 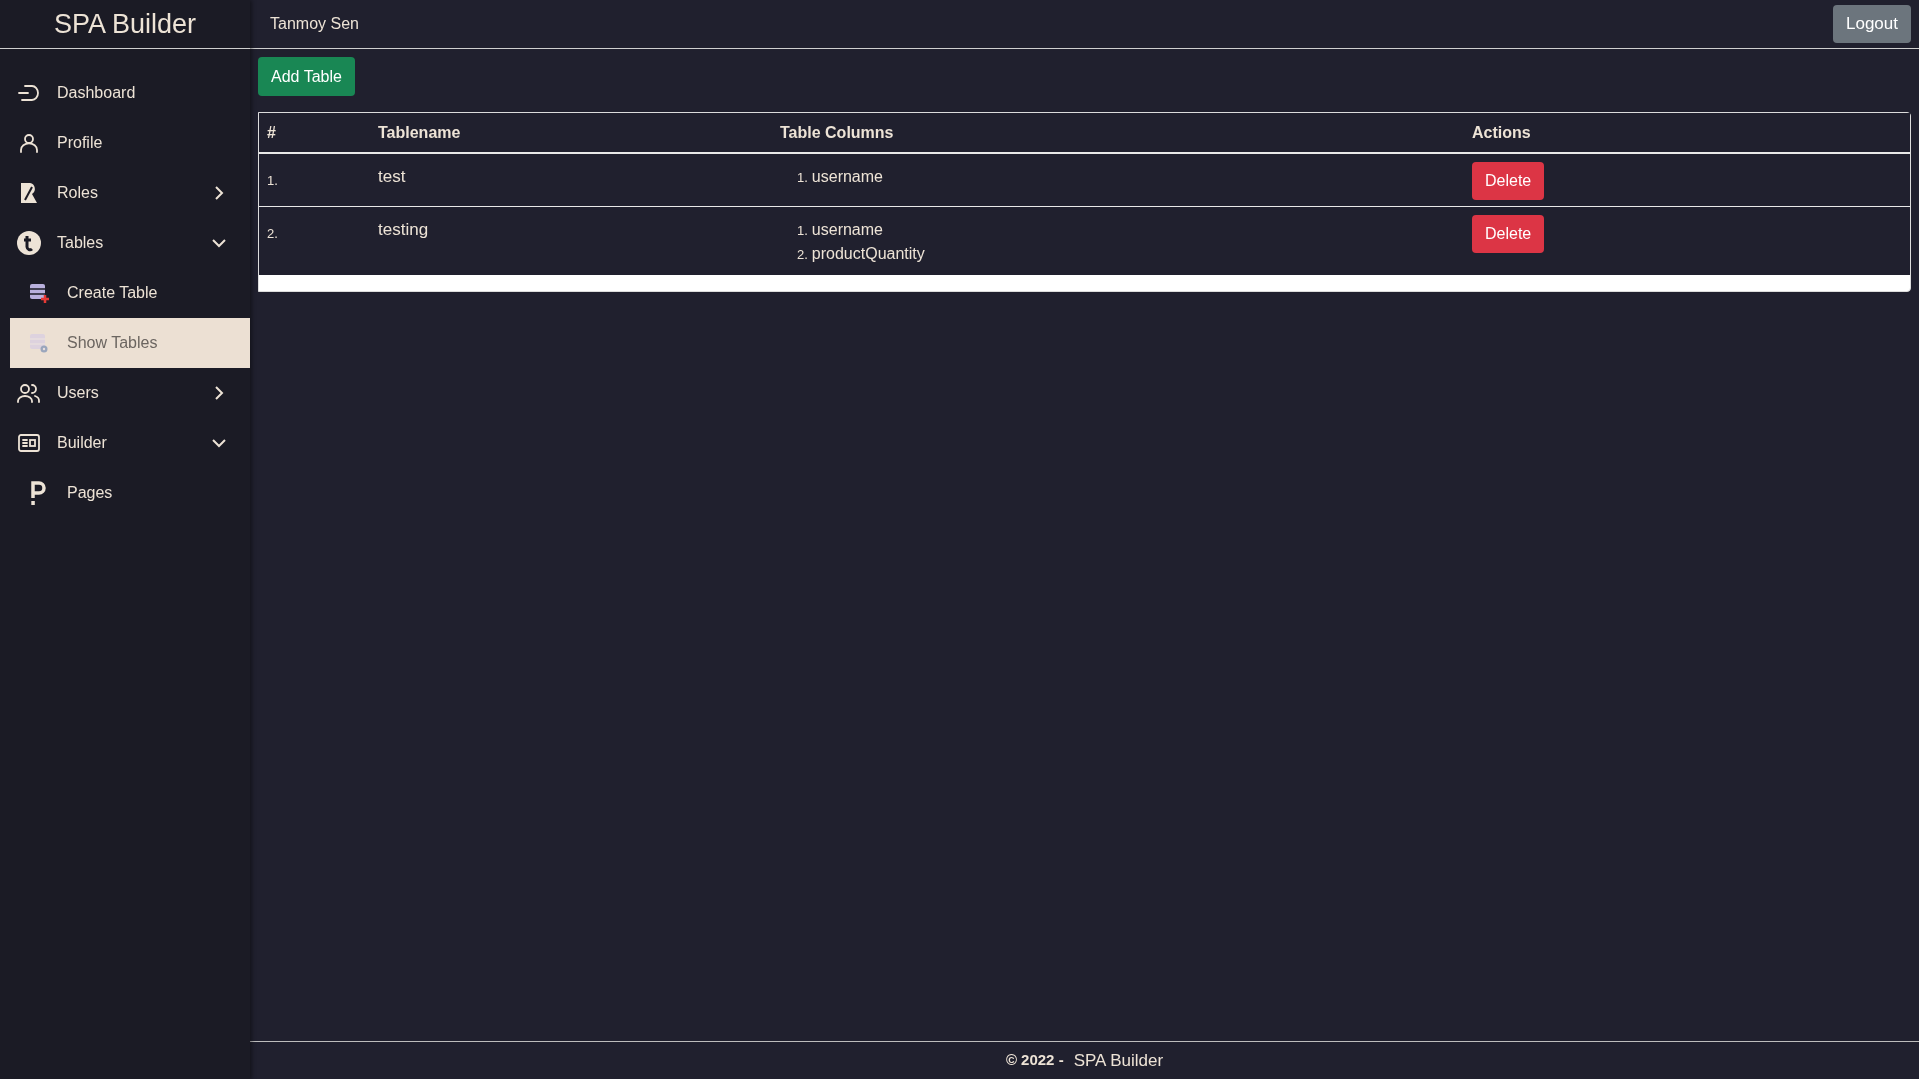 What do you see at coordinates (802, 255) in the screenshot?
I see `list-number: 2.` at bounding box center [802, 255].